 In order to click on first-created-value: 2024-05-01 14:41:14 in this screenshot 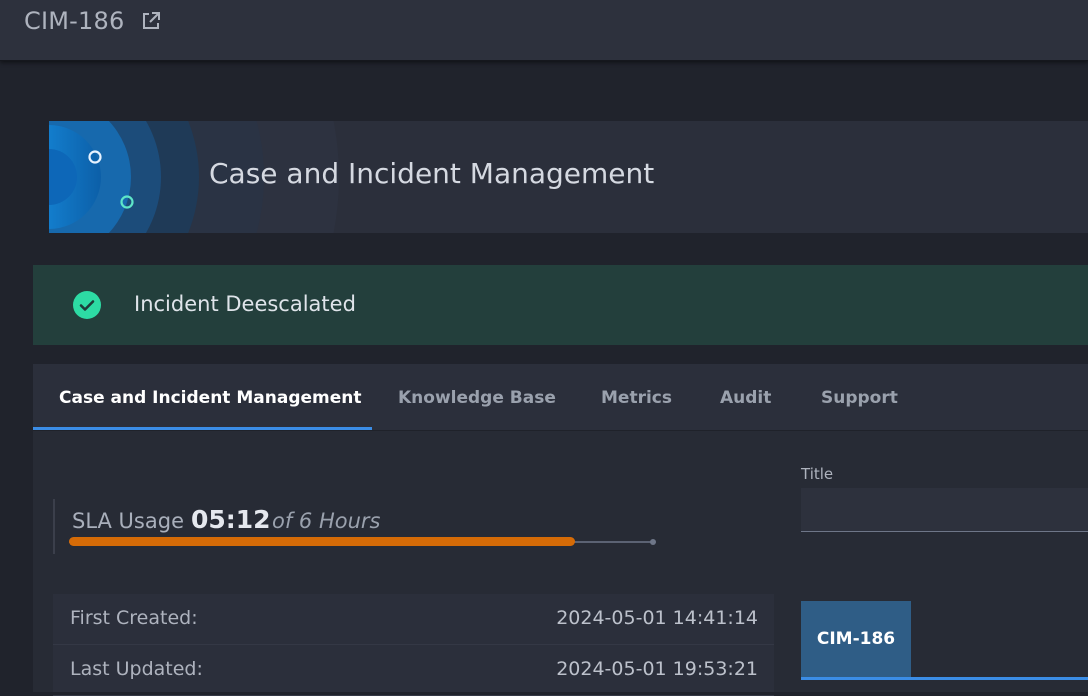, I will do `click(657, 618)`.